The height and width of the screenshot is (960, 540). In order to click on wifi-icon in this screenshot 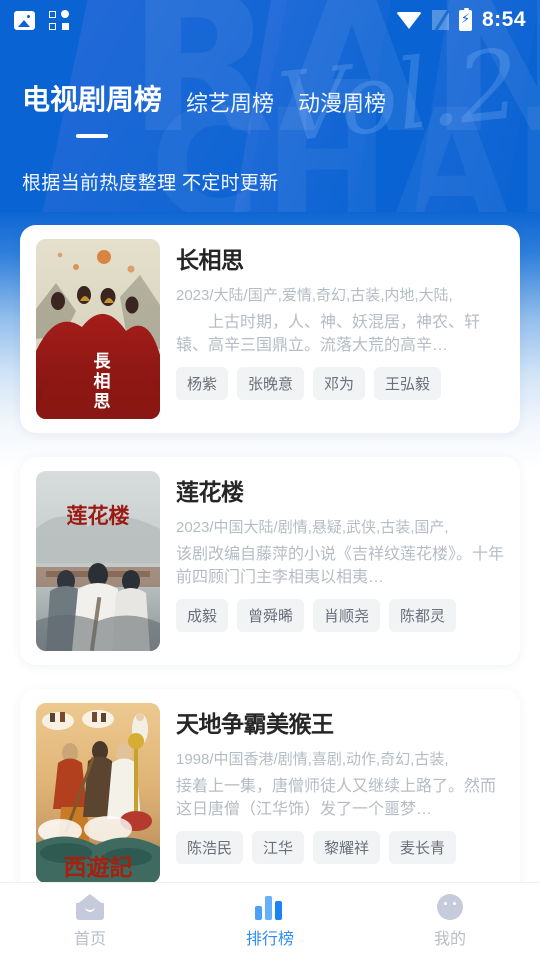, I will do `click(408, 20)`.